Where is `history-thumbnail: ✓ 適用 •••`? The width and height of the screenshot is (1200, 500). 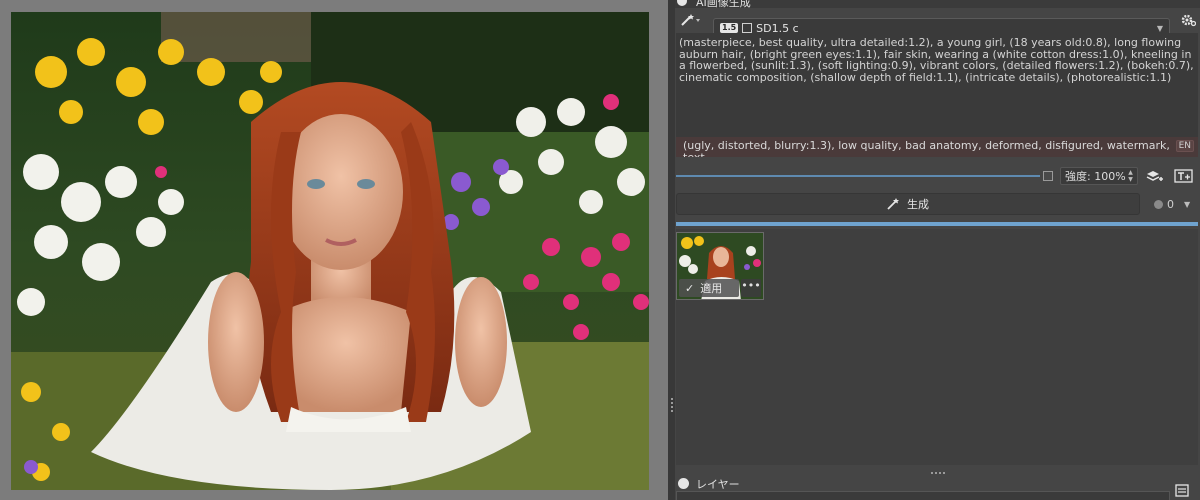
history-thumbnail: ✓ 適用 ••• is located at coordinates (720, 266).